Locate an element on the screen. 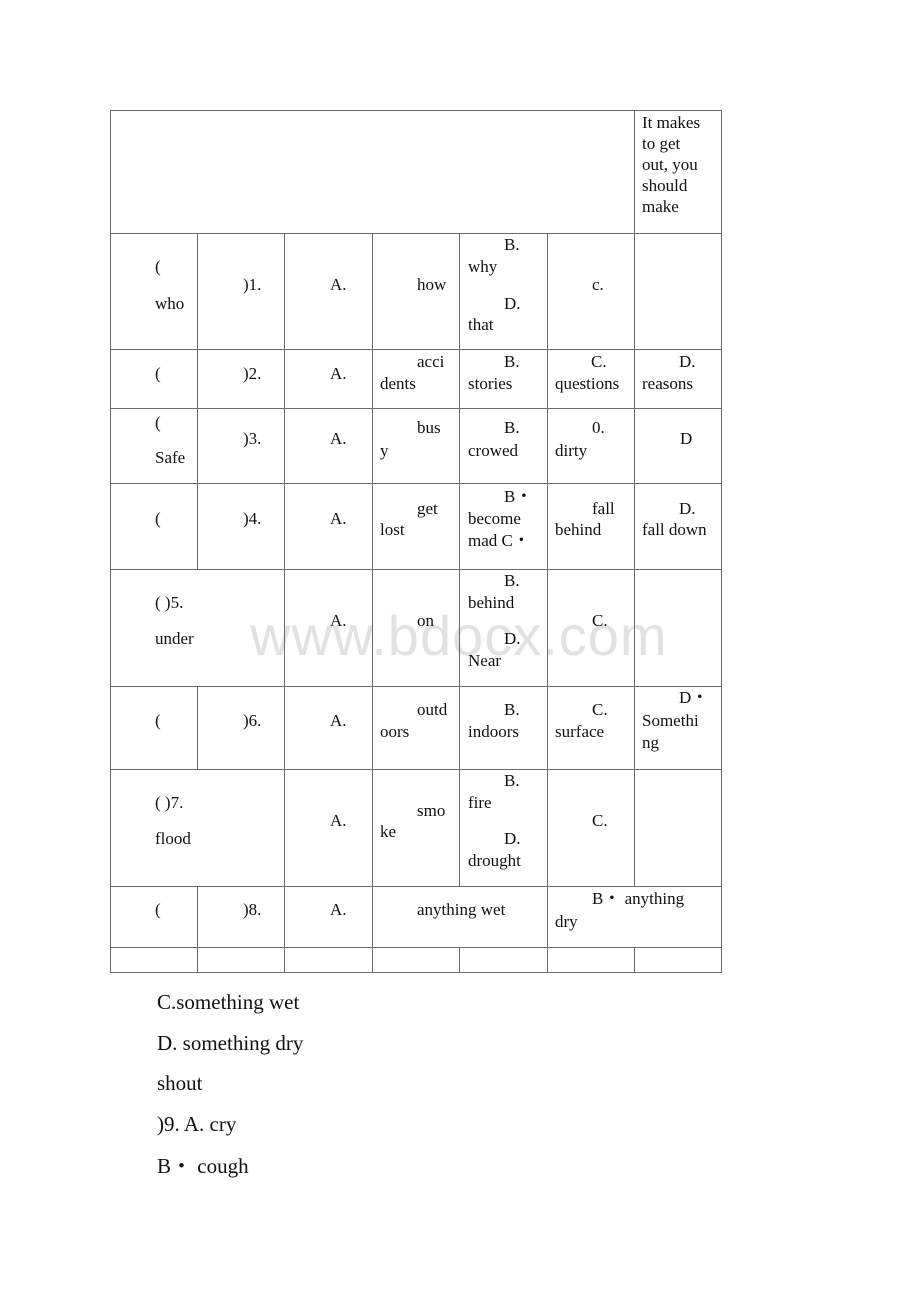 This screenshot has height=1302, width=920. q1-option-d-label: D. is located at coordinates (512, 303).